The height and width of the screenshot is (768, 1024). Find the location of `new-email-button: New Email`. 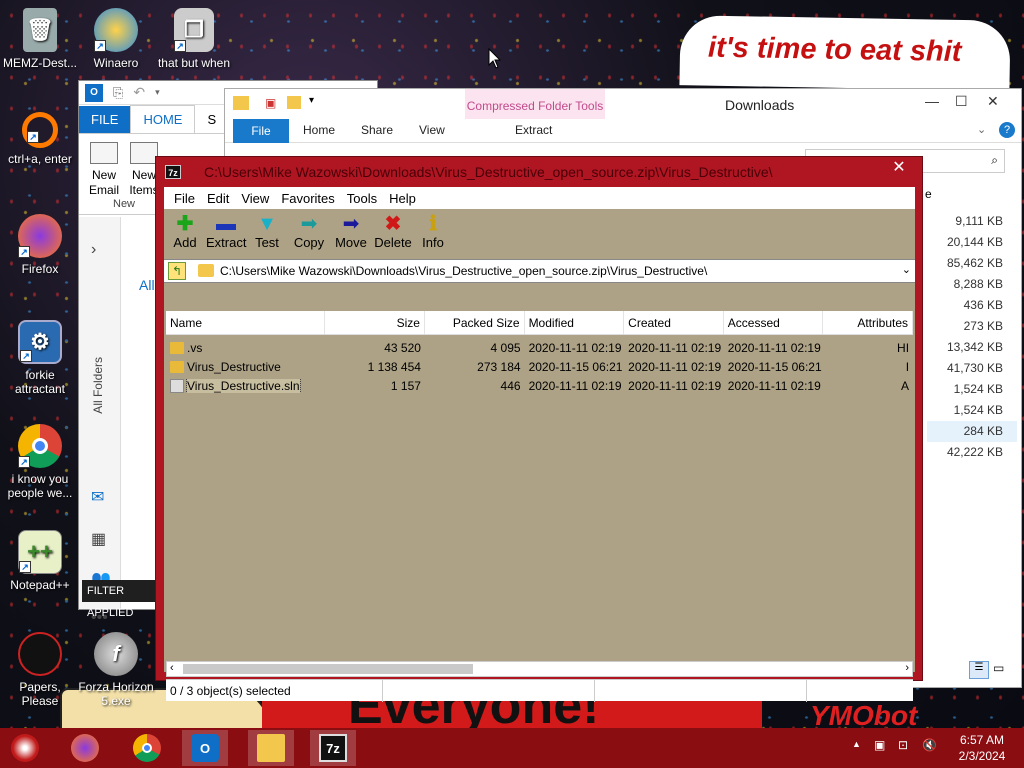

new-email-button: New Email is located at coordinates (104, 170).